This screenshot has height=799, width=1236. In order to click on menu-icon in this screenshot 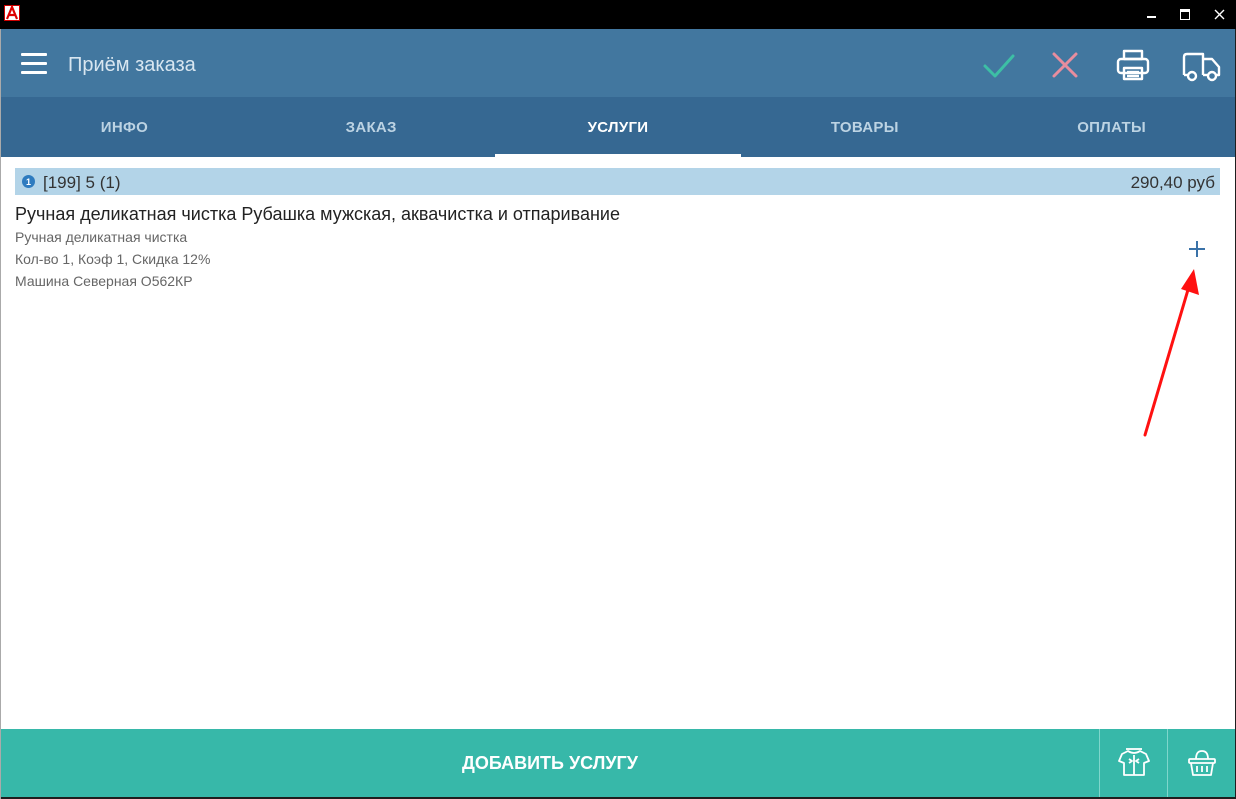, I will do `click(34, 64)`.